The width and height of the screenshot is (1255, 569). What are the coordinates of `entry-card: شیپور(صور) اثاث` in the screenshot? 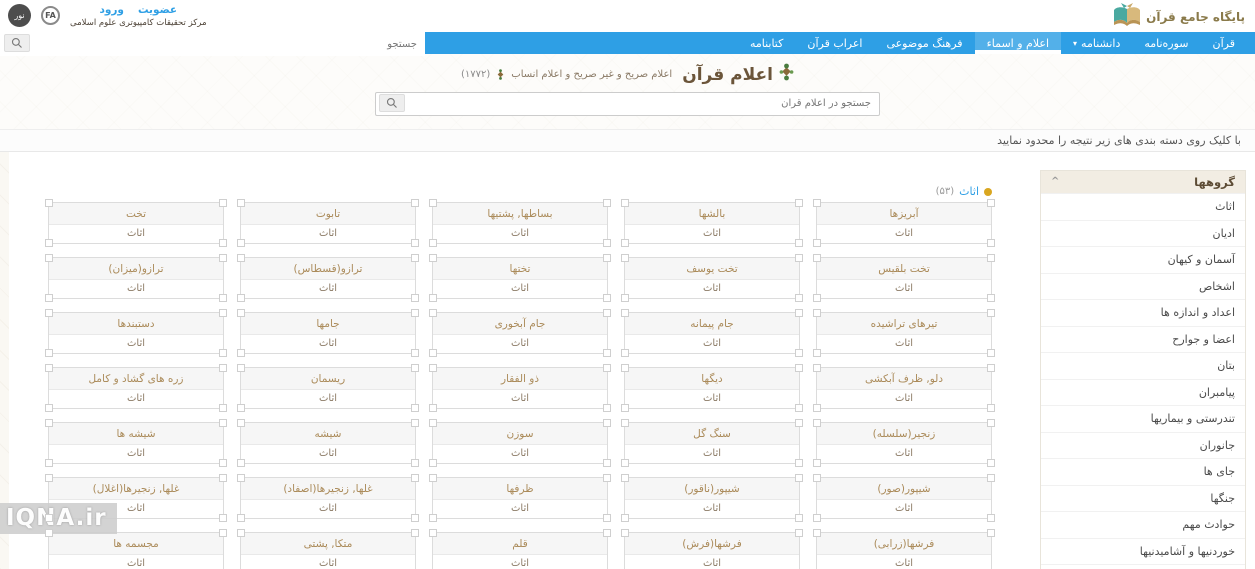 It's located at (904, 496).